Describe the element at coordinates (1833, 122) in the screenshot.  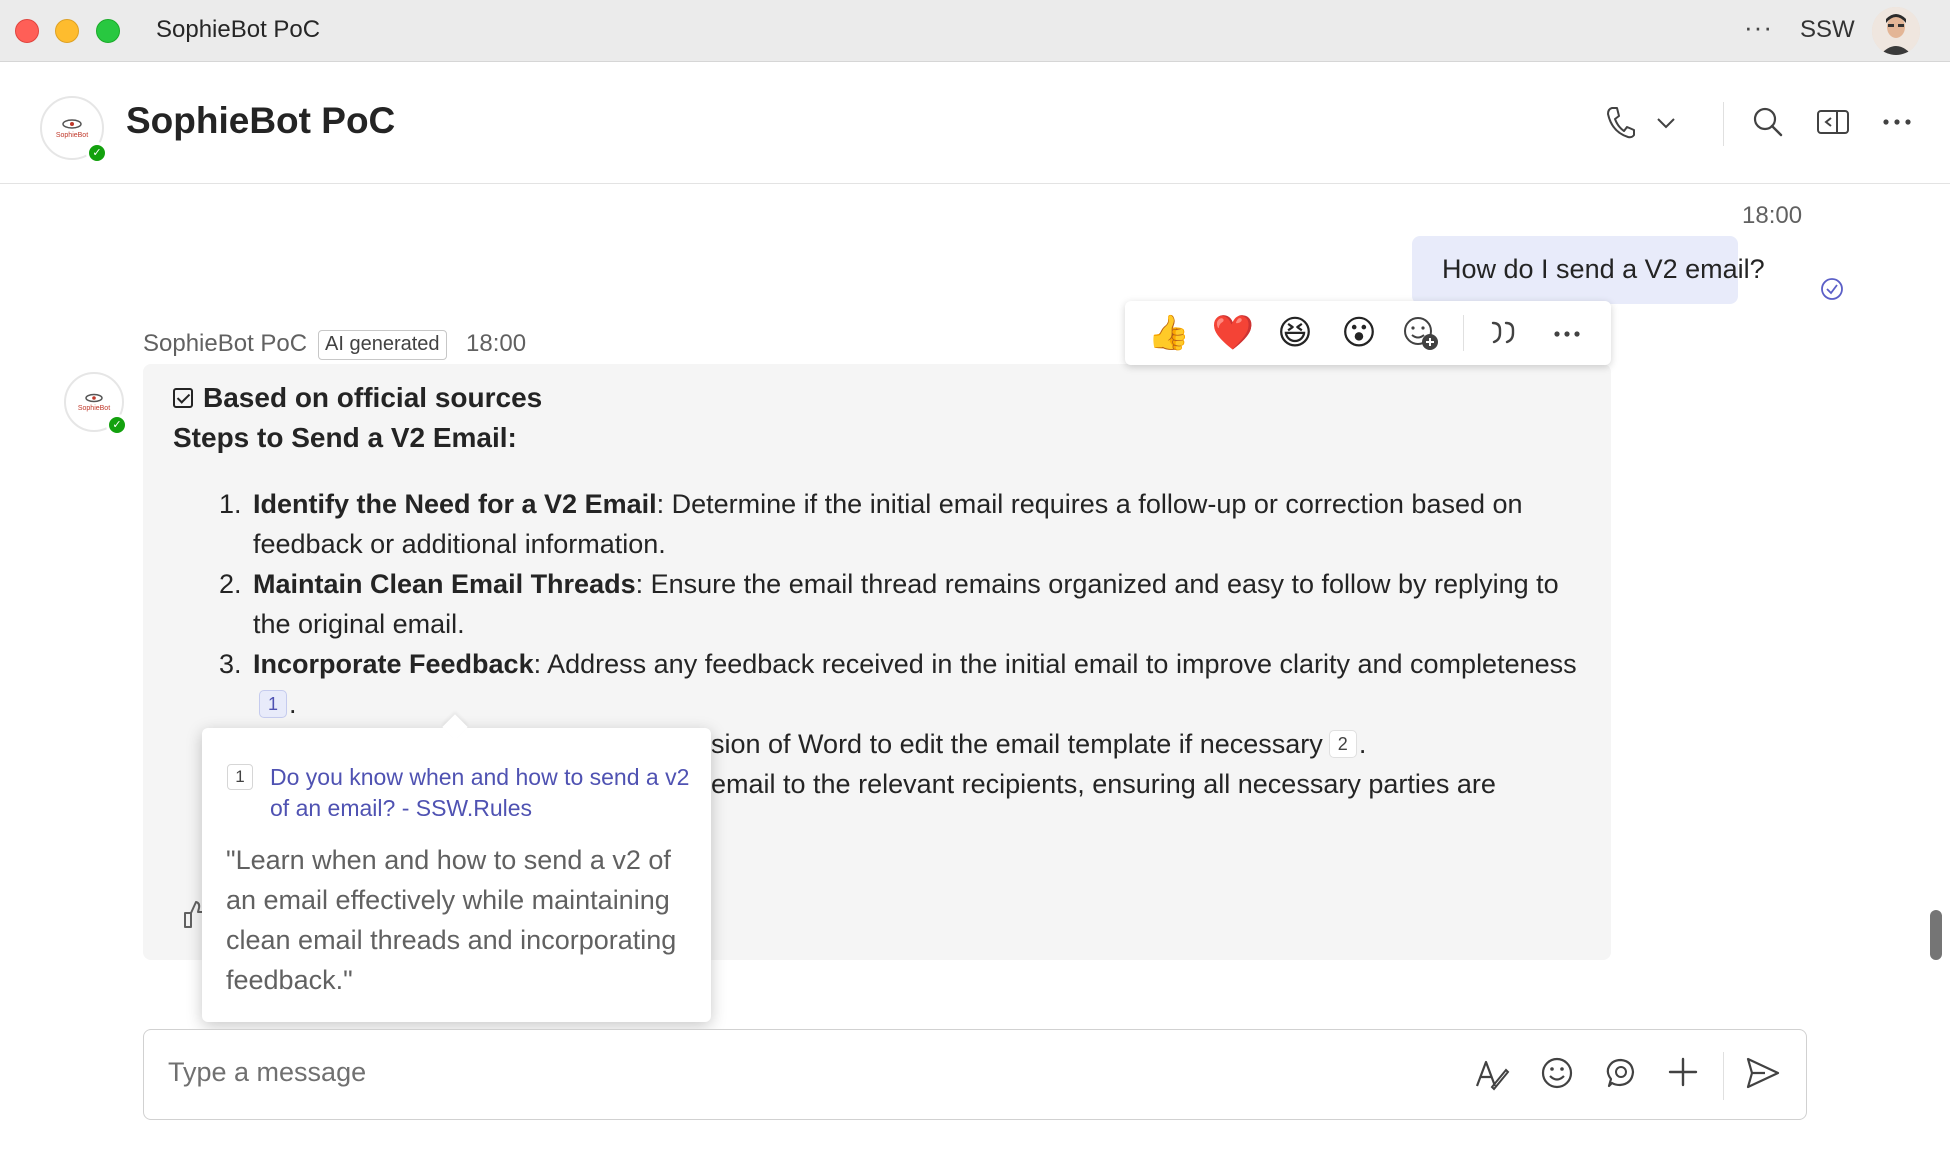
I see `side-panel-icon` at that location.